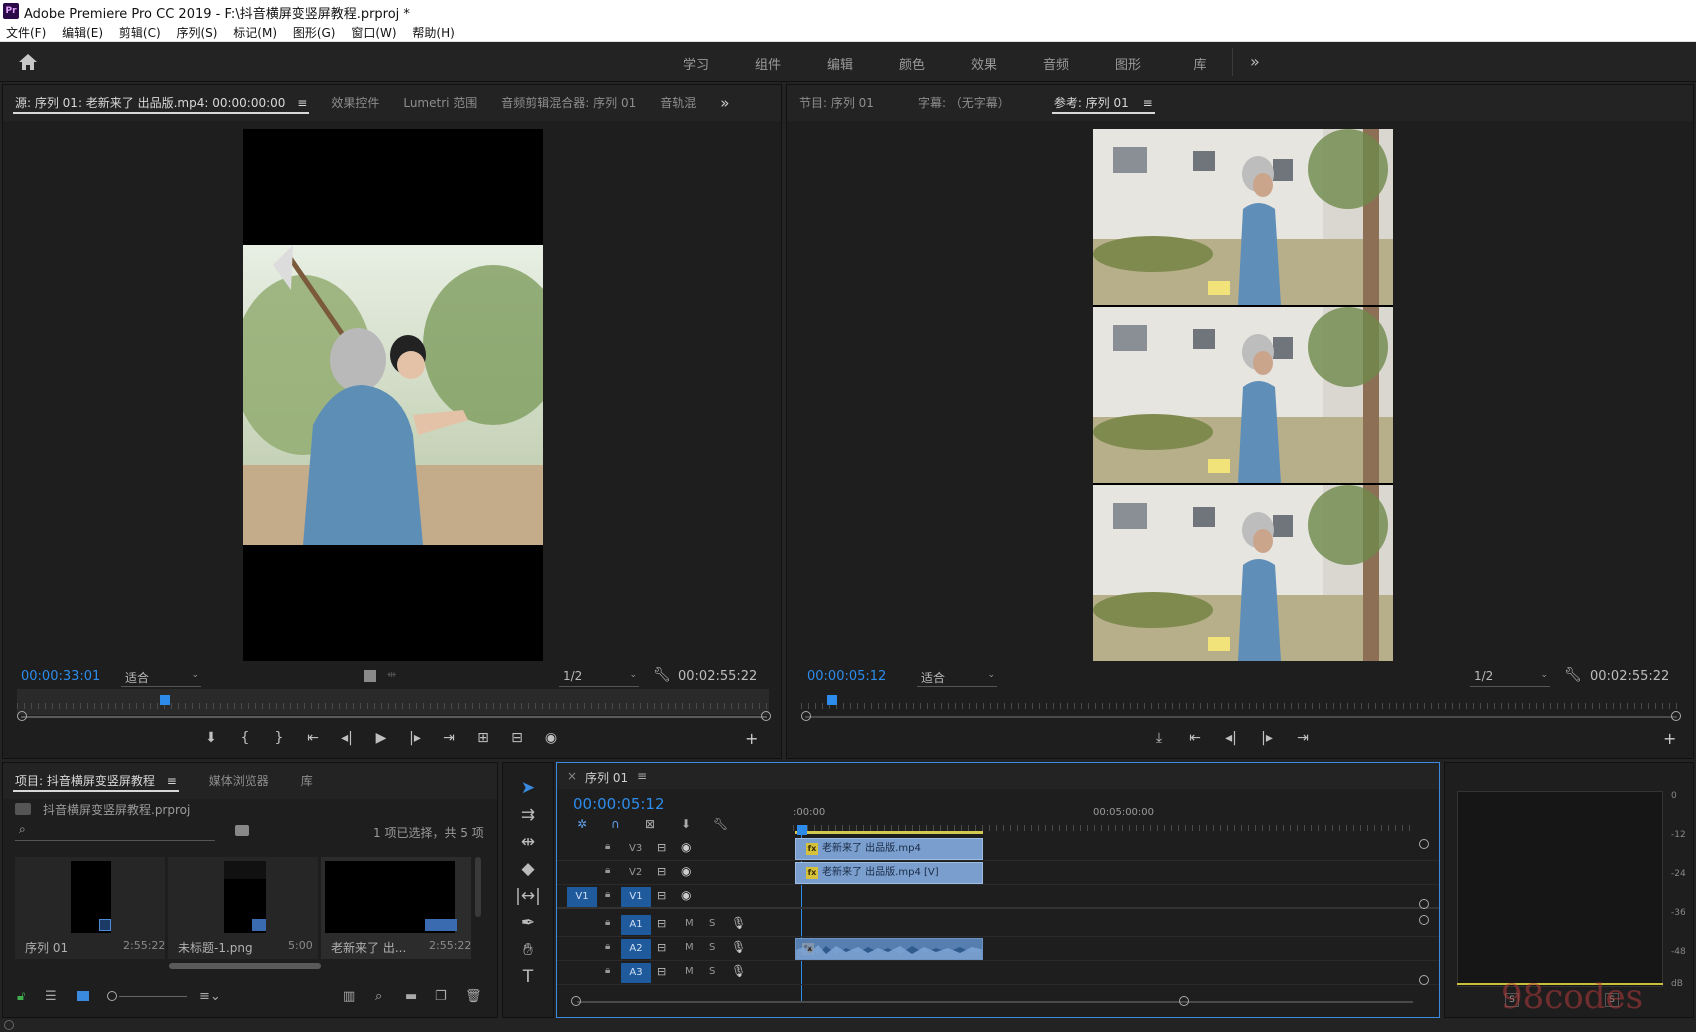 The width and height of the screenshot is (1696, 1032). Describe the element at coordinates (82, 31) in the screenshot. I see `menu-edit: 编辑(E)` at that location.